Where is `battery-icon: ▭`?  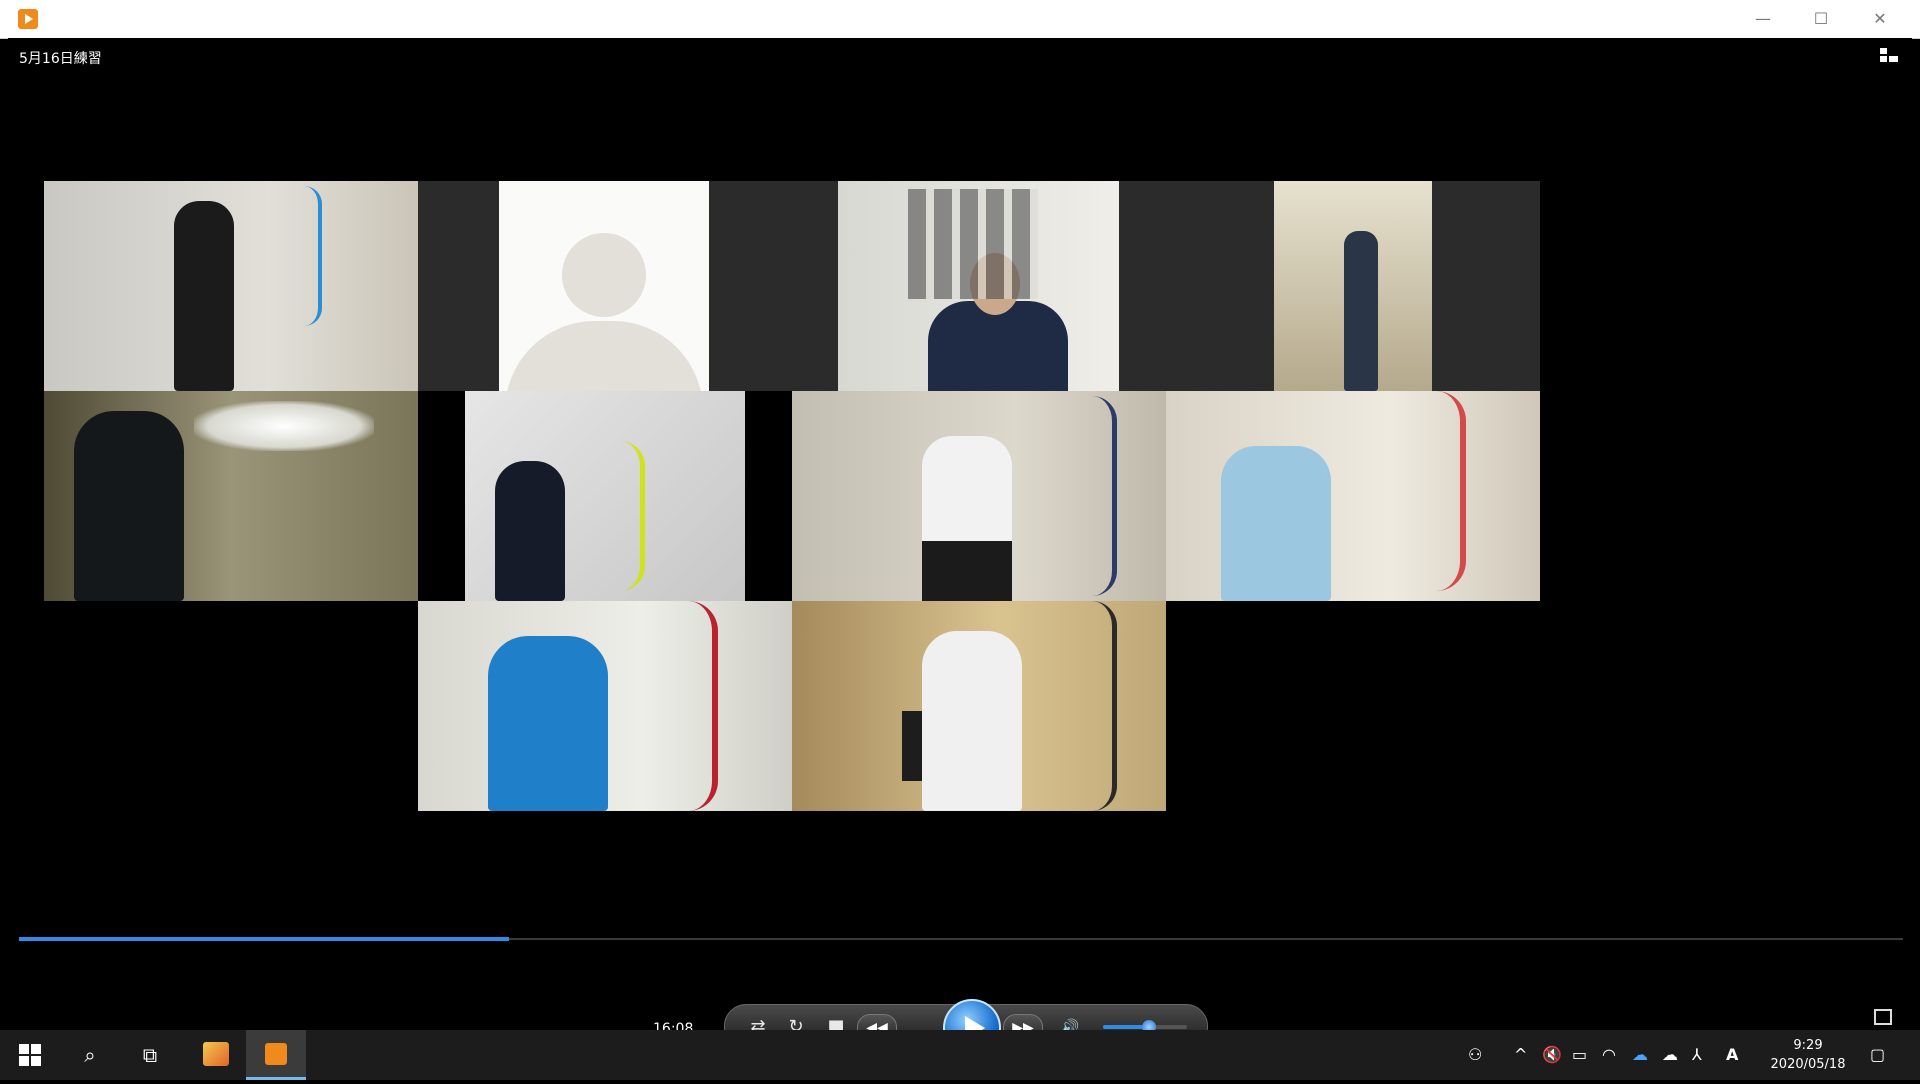 battery-icon: ▭ is located at coordinates (1579, 1055).